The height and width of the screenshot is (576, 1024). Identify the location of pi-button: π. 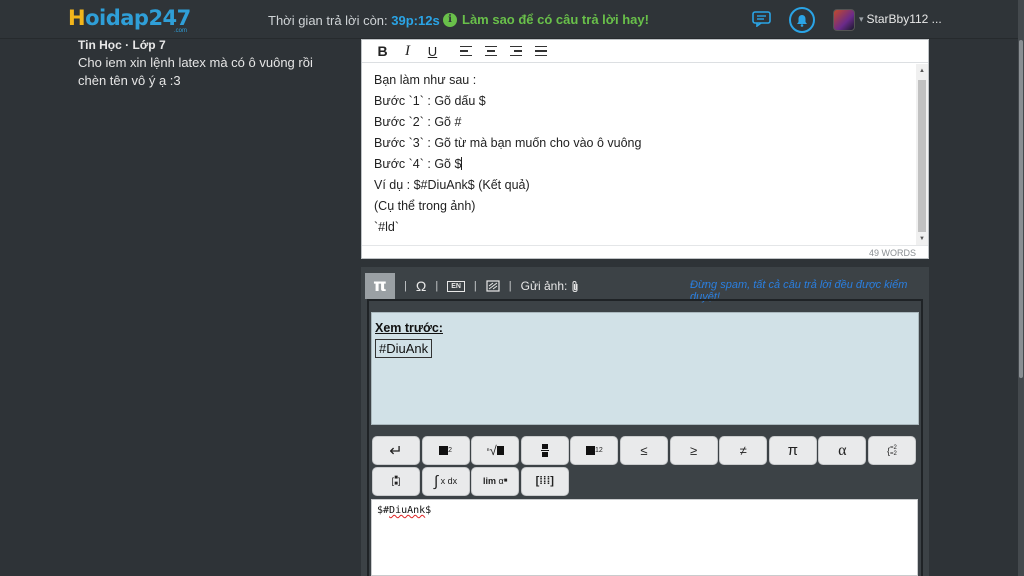
(792, 450).